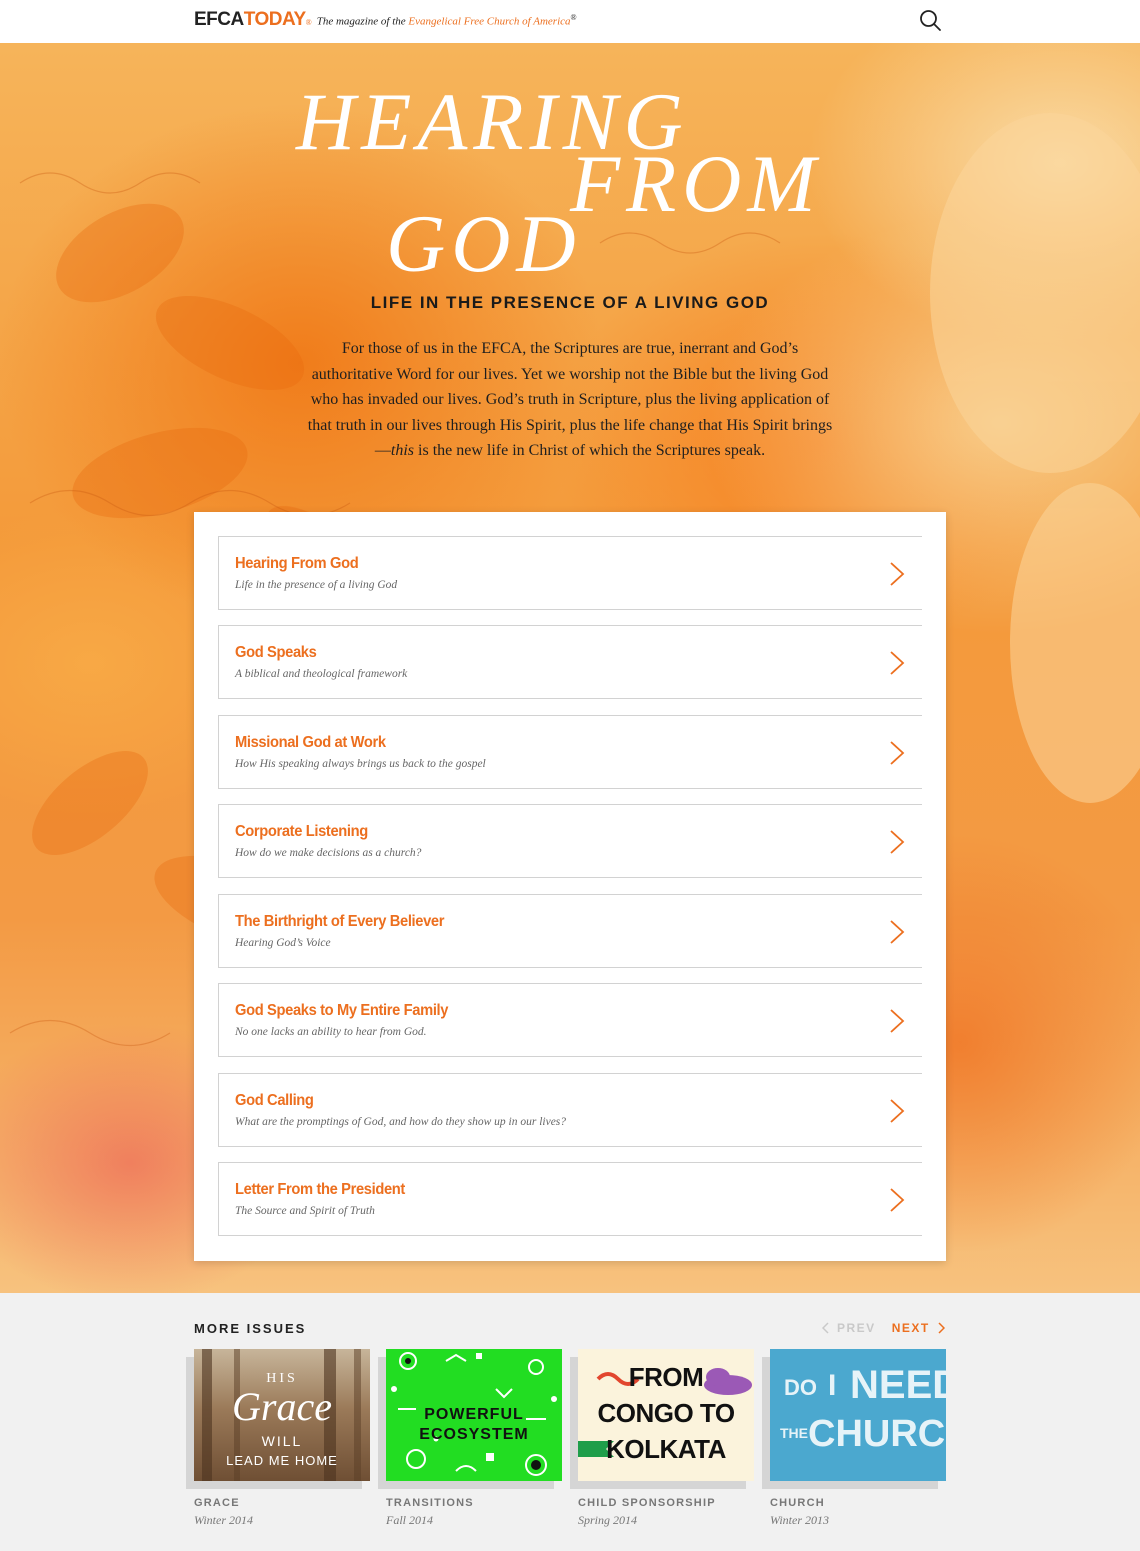 The height and width of the screenshot is (1551, 1140). Describe the element at coordinates (856, 1328) in the screenshot. I see `prev-label: PREV` at that location.